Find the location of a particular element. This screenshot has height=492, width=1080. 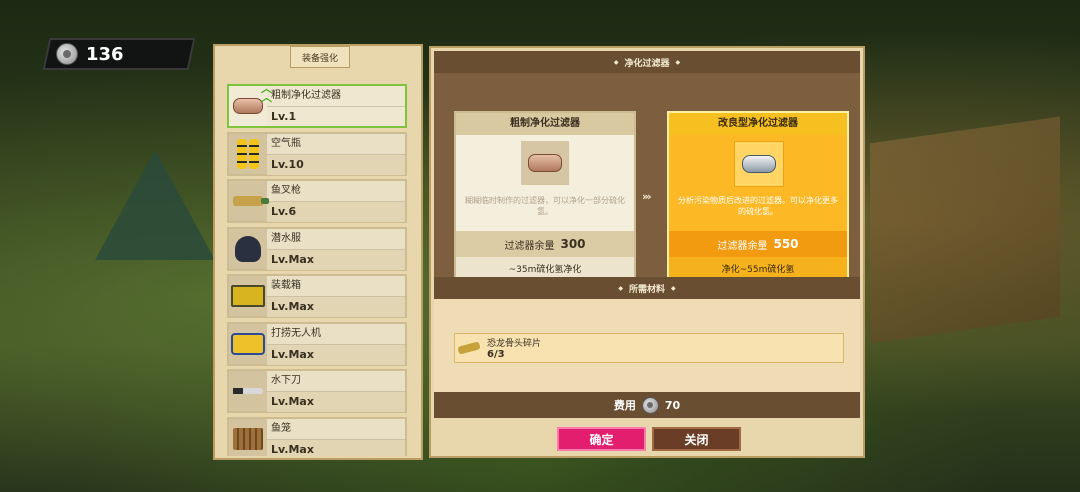

card-description: 糊糊临时制作的过滤器，可以净化一部分硫化氢。 is located at coordinates (545, 206).